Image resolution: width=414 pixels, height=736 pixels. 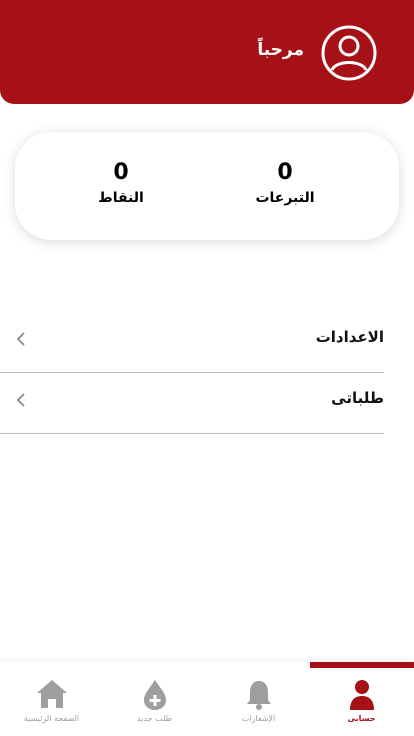 I want to click on stats-card: 0 التبرعات 0 النقاط, so click(x=207, y=186).